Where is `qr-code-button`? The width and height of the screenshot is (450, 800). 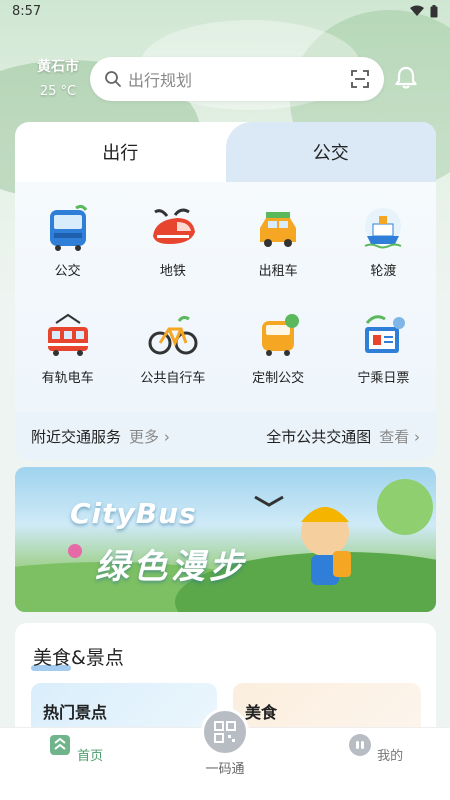 qr-code-button is located at coordinates (225, 732).